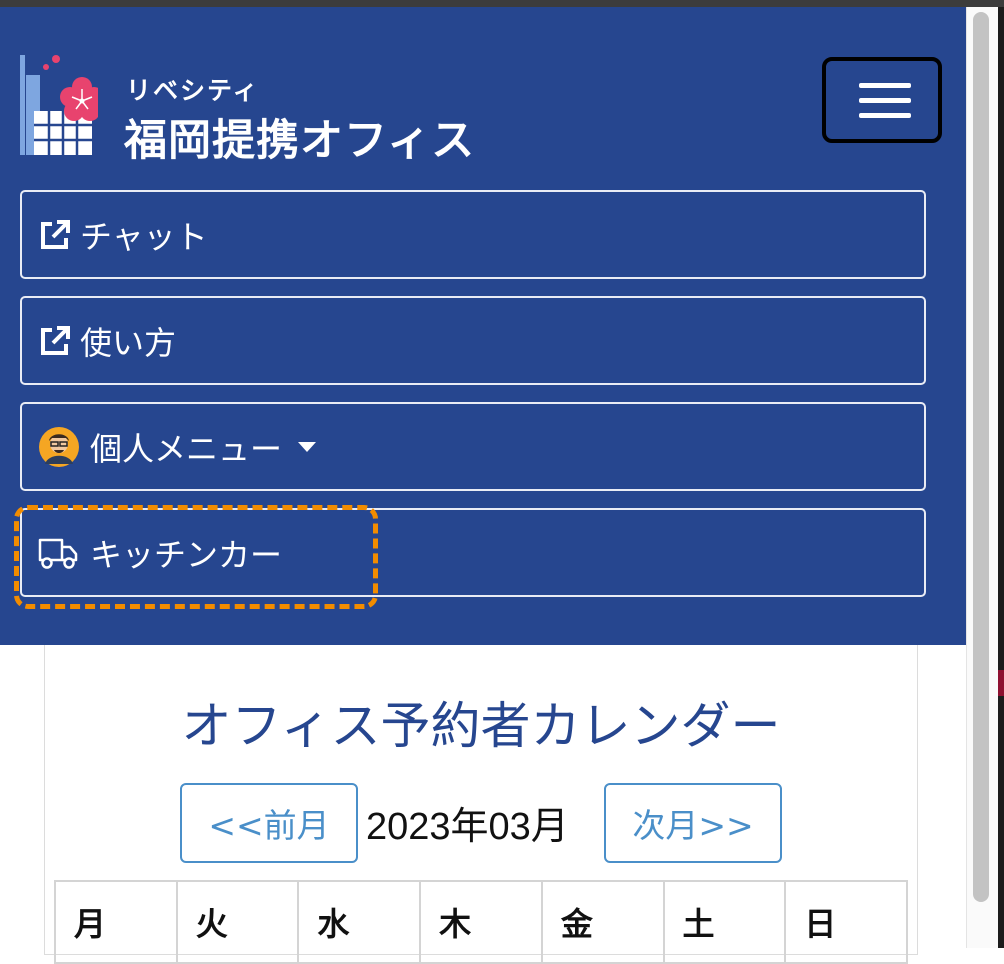  Describe the element at coordinates (128, 342) in the screenshot. I see `nav-item-label: 使い方` at that location.